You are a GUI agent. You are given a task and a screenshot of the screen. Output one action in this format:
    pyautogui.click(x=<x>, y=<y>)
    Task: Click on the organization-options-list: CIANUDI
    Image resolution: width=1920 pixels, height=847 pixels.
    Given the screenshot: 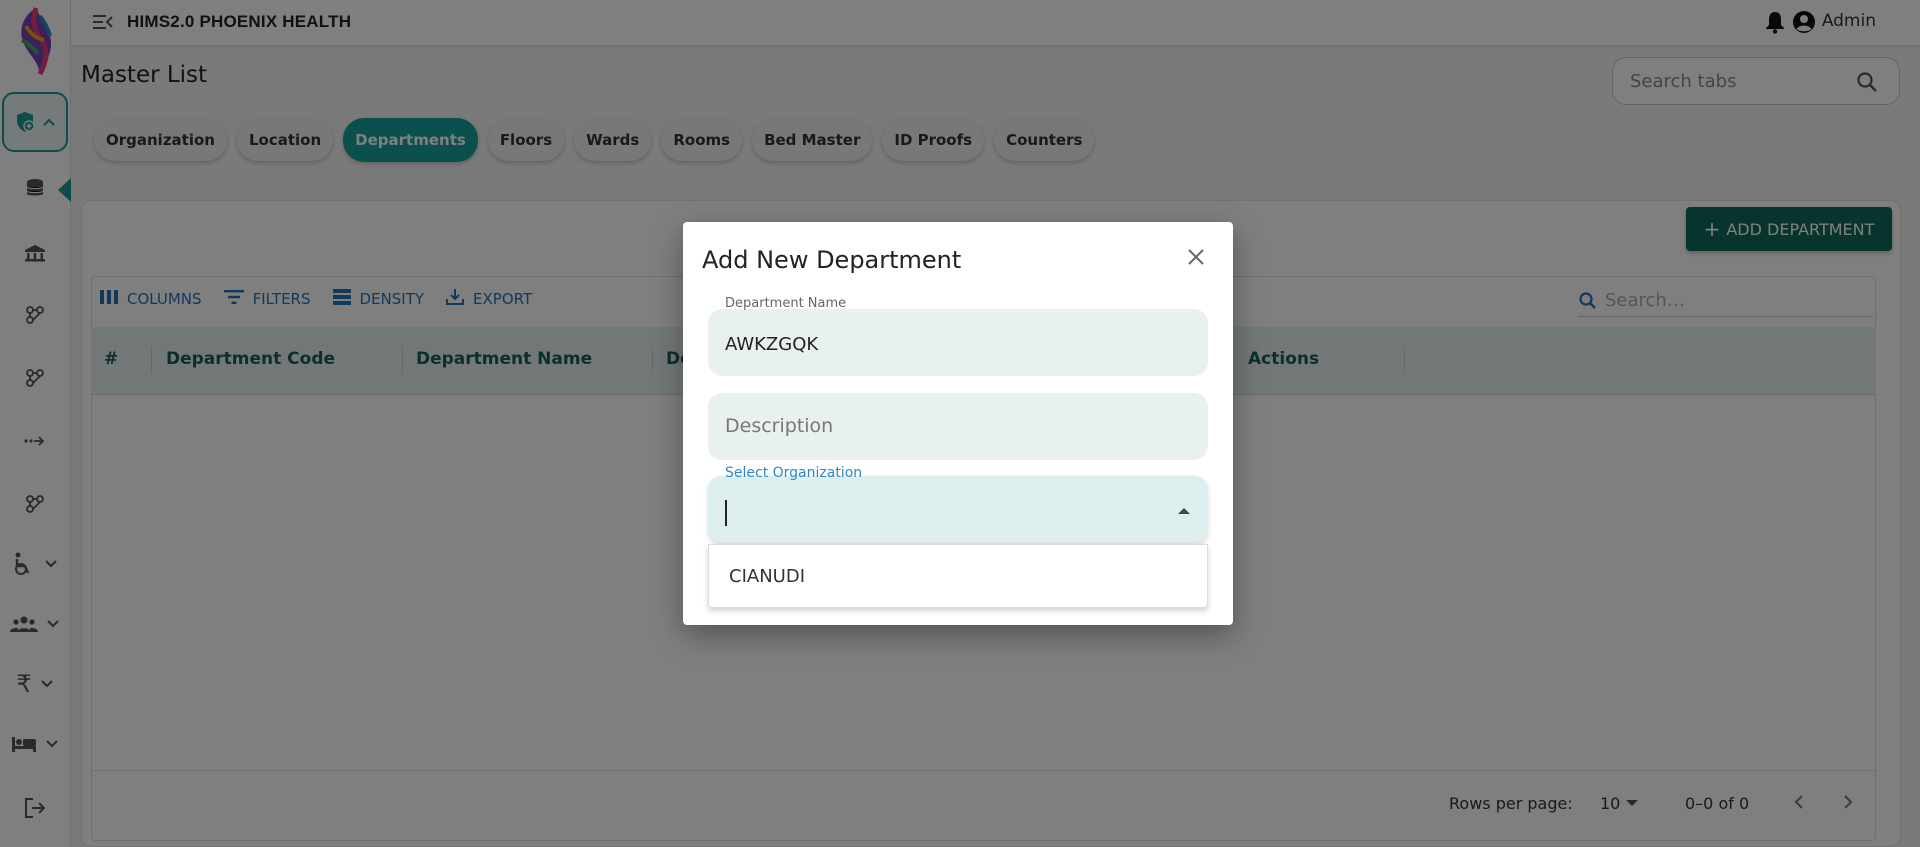 What is the action you would take?
    pyautogui.click(x=958, y=576)
    